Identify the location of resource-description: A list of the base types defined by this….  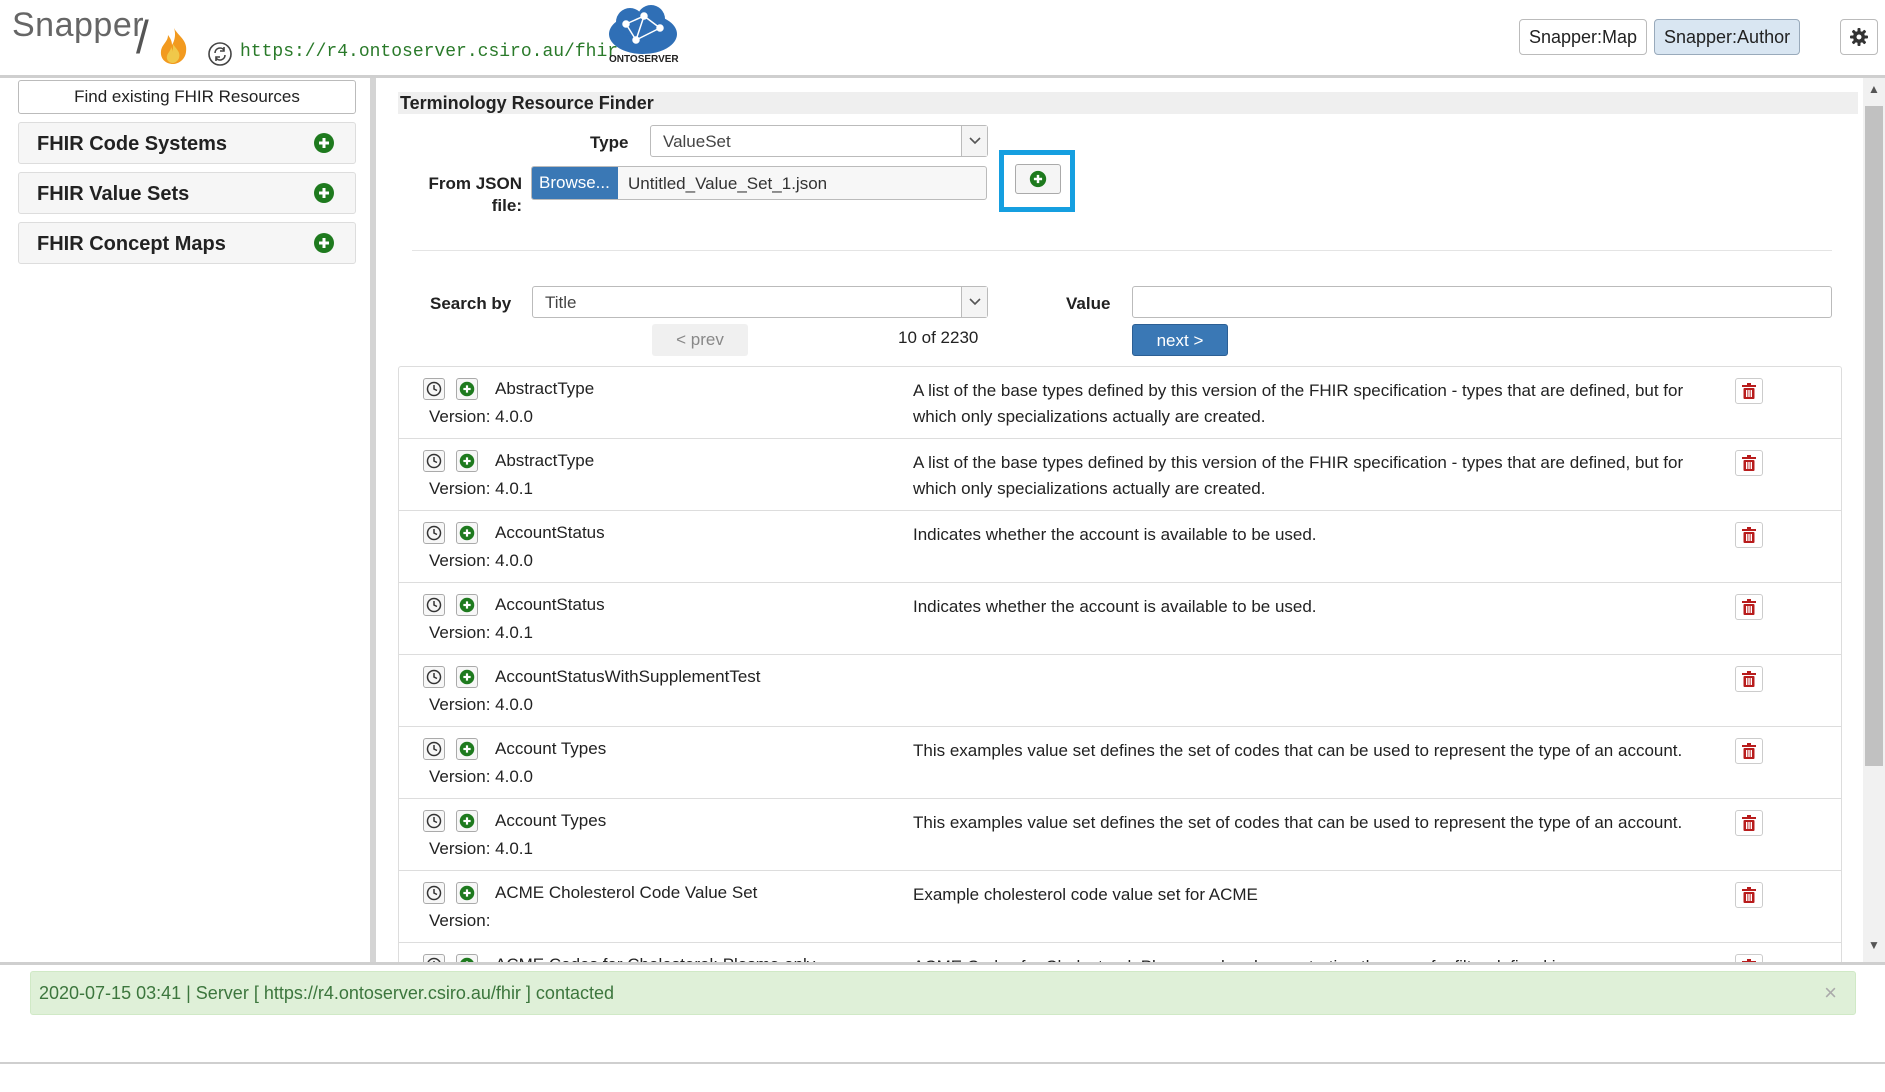
(1298, 403).